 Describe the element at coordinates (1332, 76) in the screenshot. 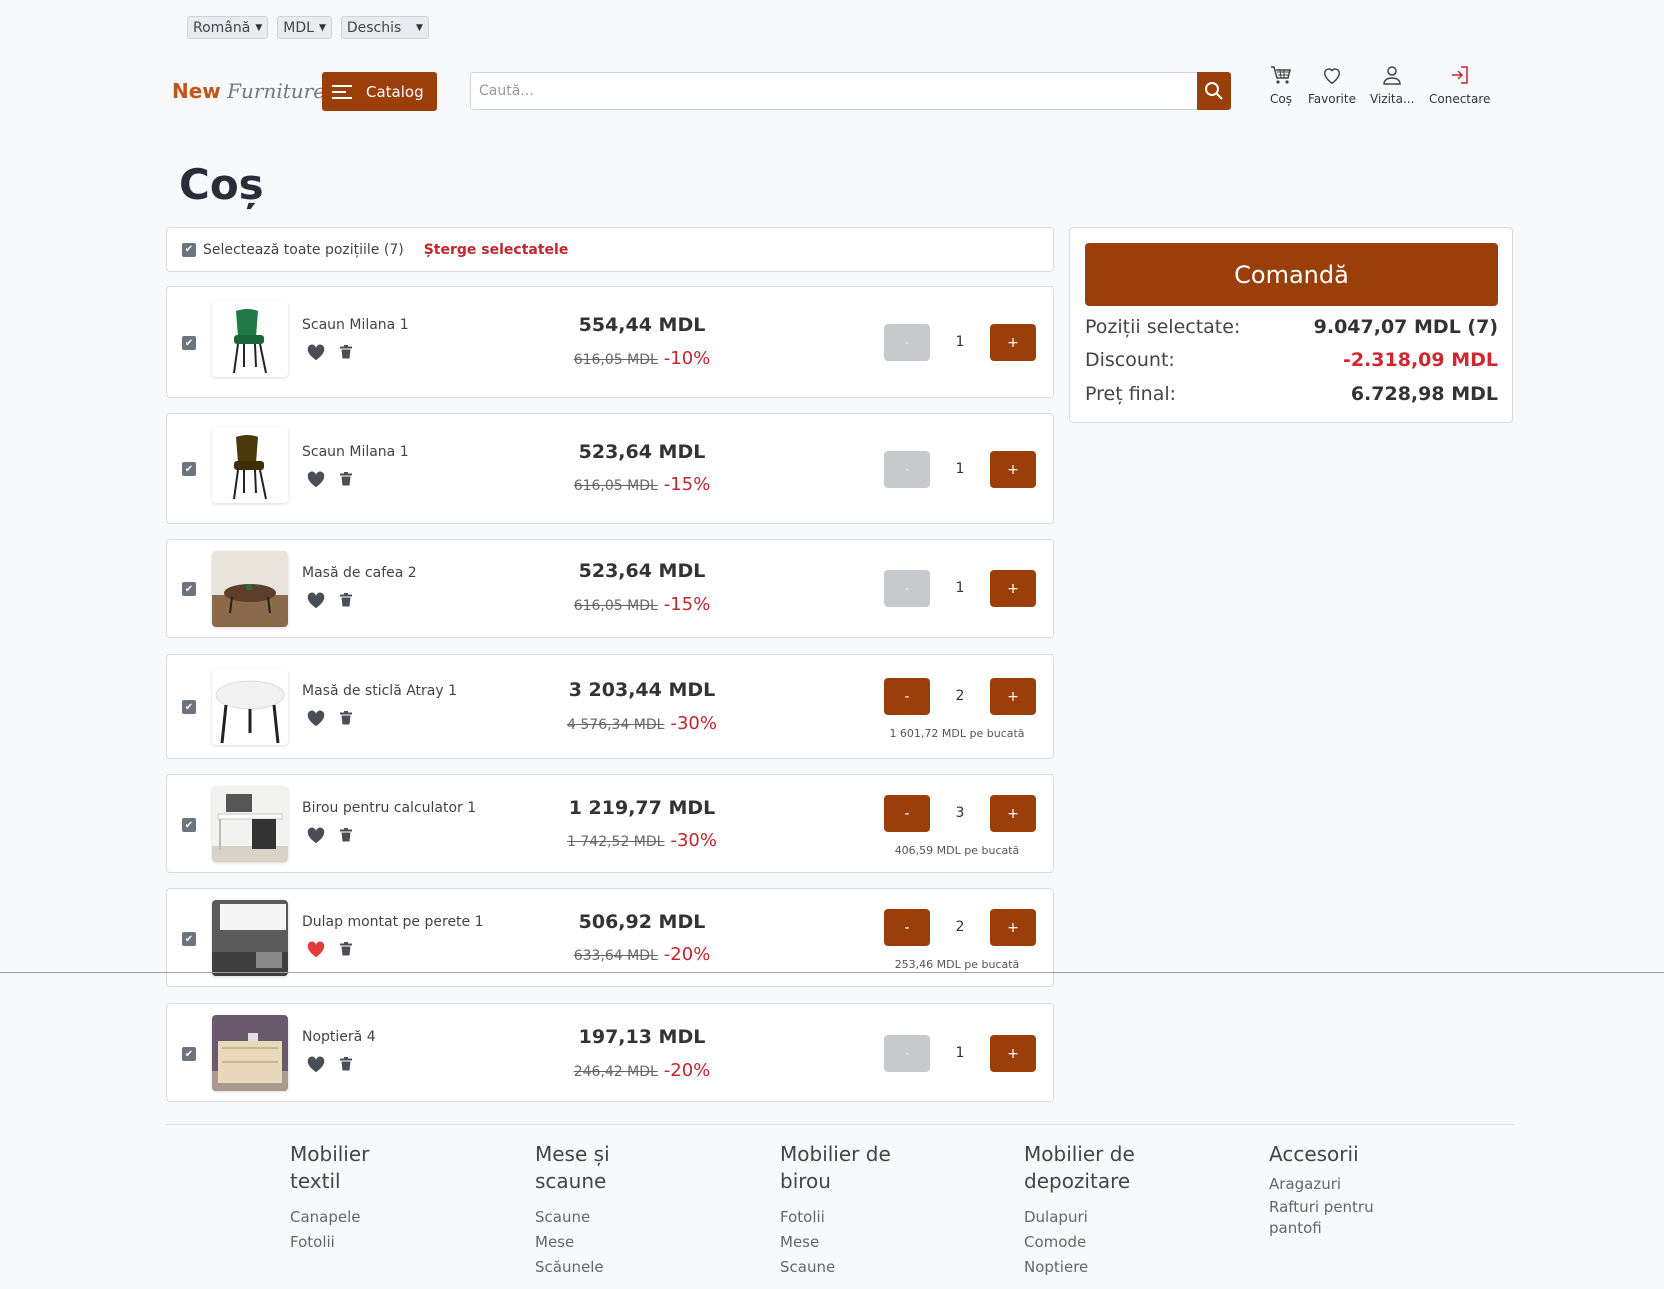

I see `heart-outline-icon` at that location.